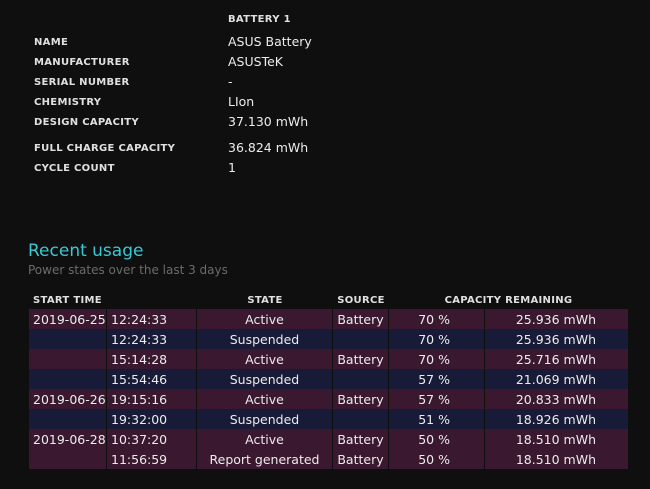 The width and height of the screenshot is (650, 489). What do you see at coordinates (265, 300) in the screenshot?
I see `column-header-state: STATE` at bounding box center [265, 300].